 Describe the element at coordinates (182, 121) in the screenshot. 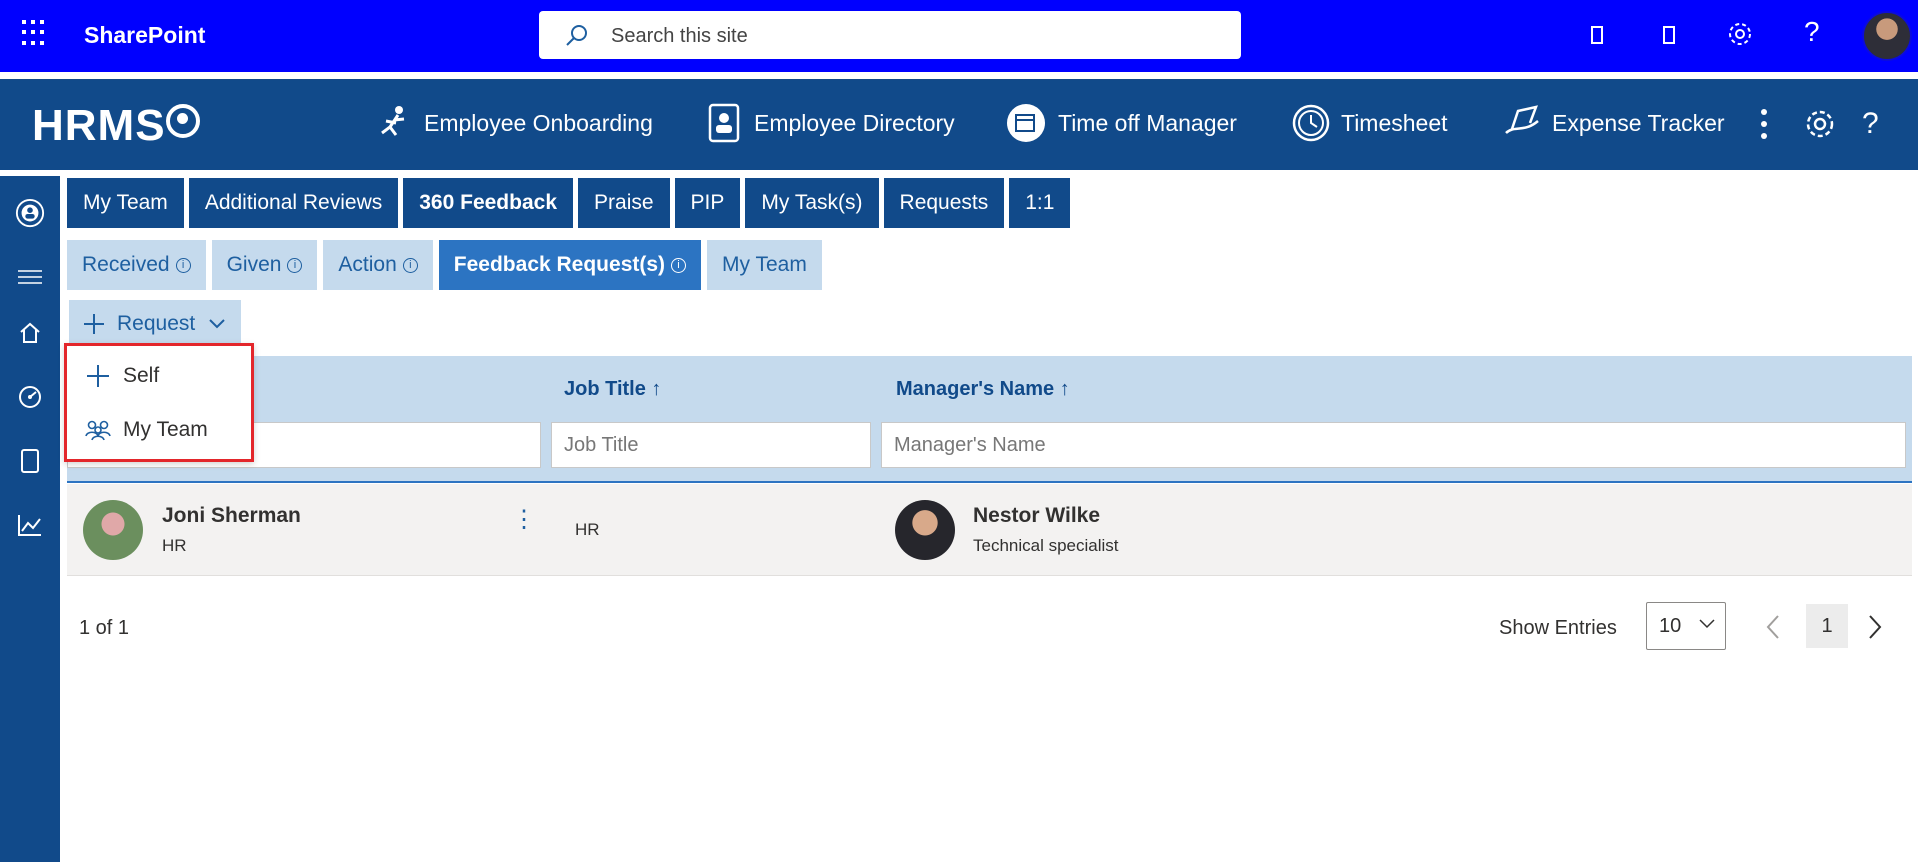

I see `logo-badge-icon` at that location.